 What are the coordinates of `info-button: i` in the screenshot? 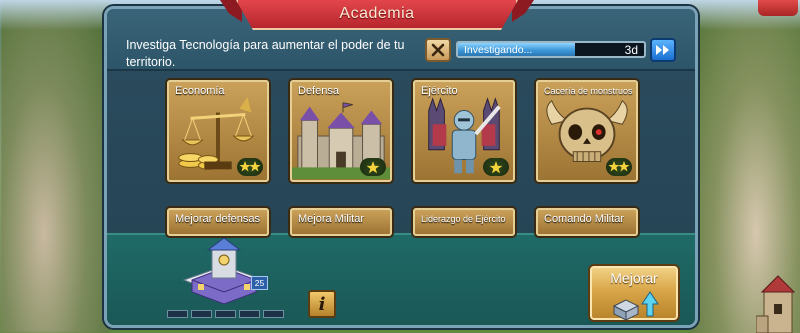 It's located at (322, 304).